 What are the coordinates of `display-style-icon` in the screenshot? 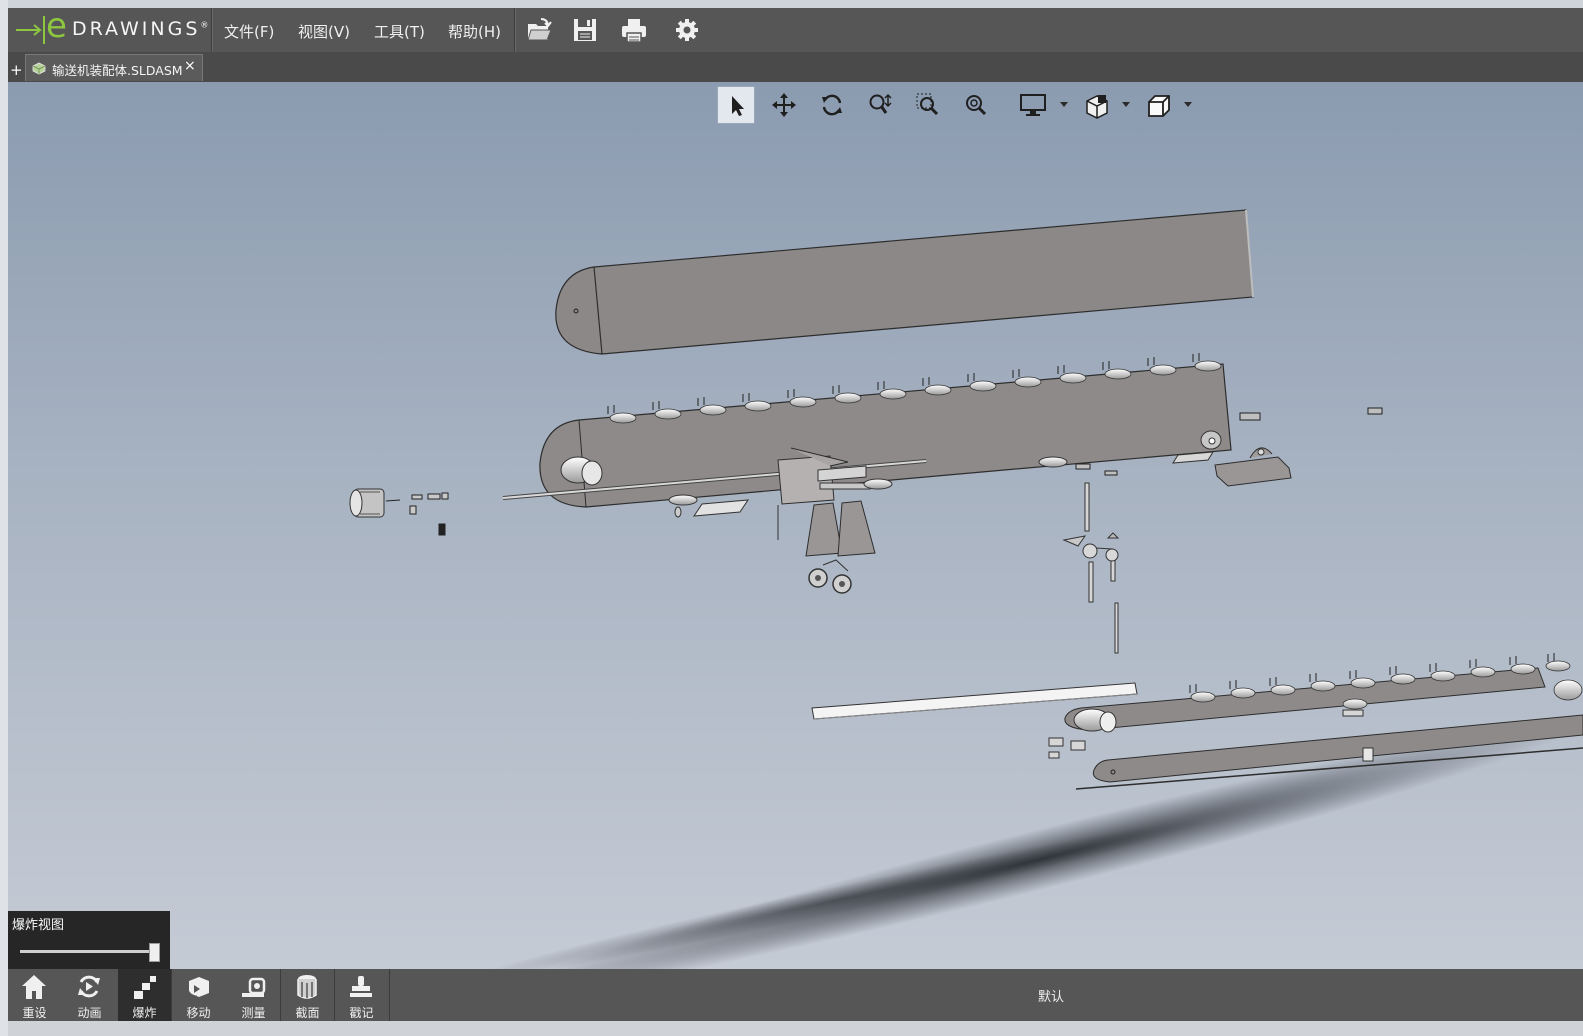 It's located at (1033, 105).